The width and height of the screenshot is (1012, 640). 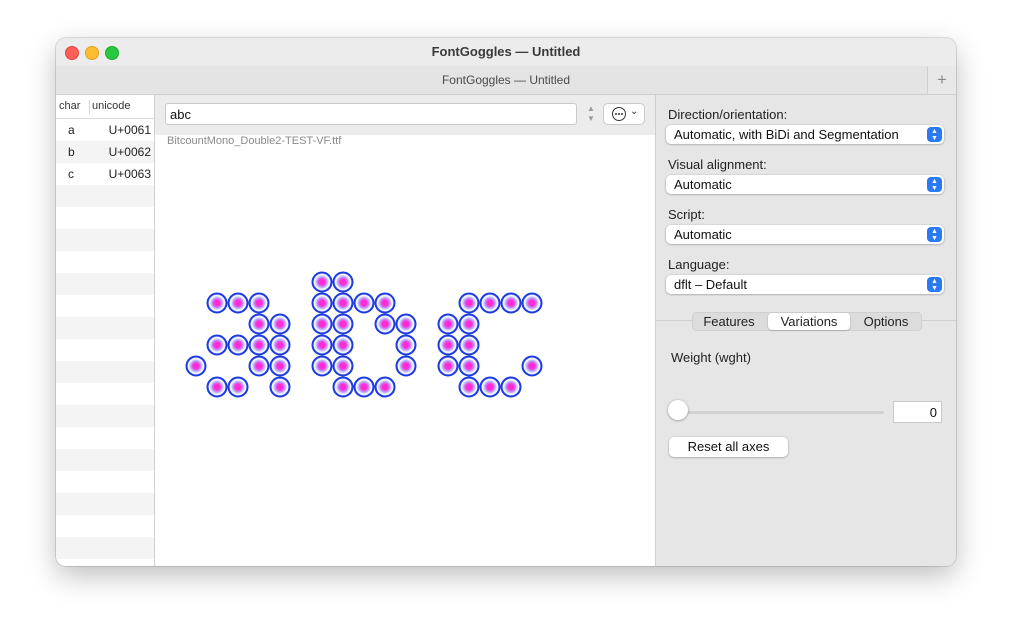 I want to click on title-bar: FontGoggles — Untitled, so click(x=506, y=52).